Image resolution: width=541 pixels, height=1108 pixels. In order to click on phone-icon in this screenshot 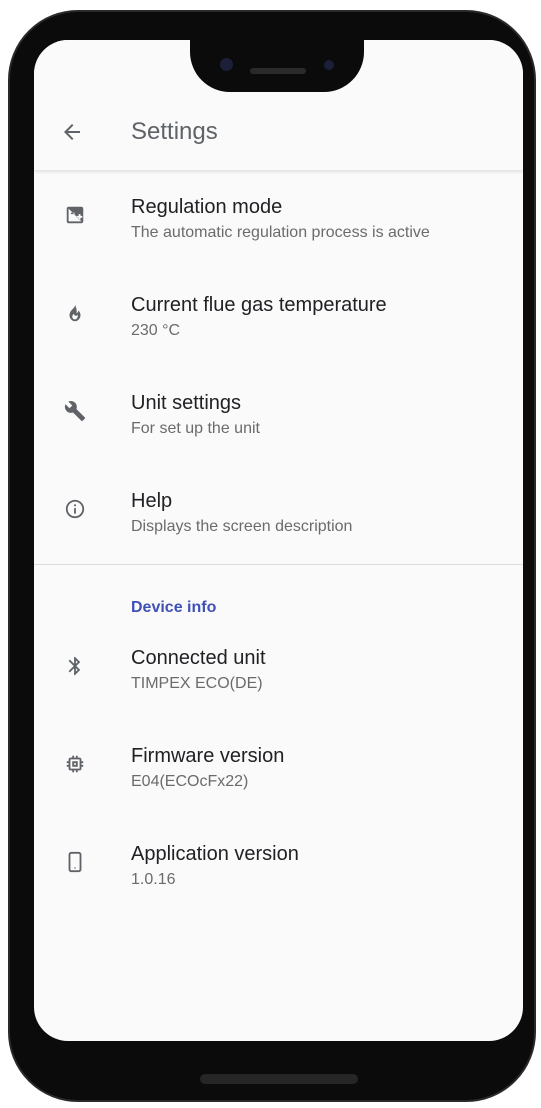, I will do `click(75, 862)`.